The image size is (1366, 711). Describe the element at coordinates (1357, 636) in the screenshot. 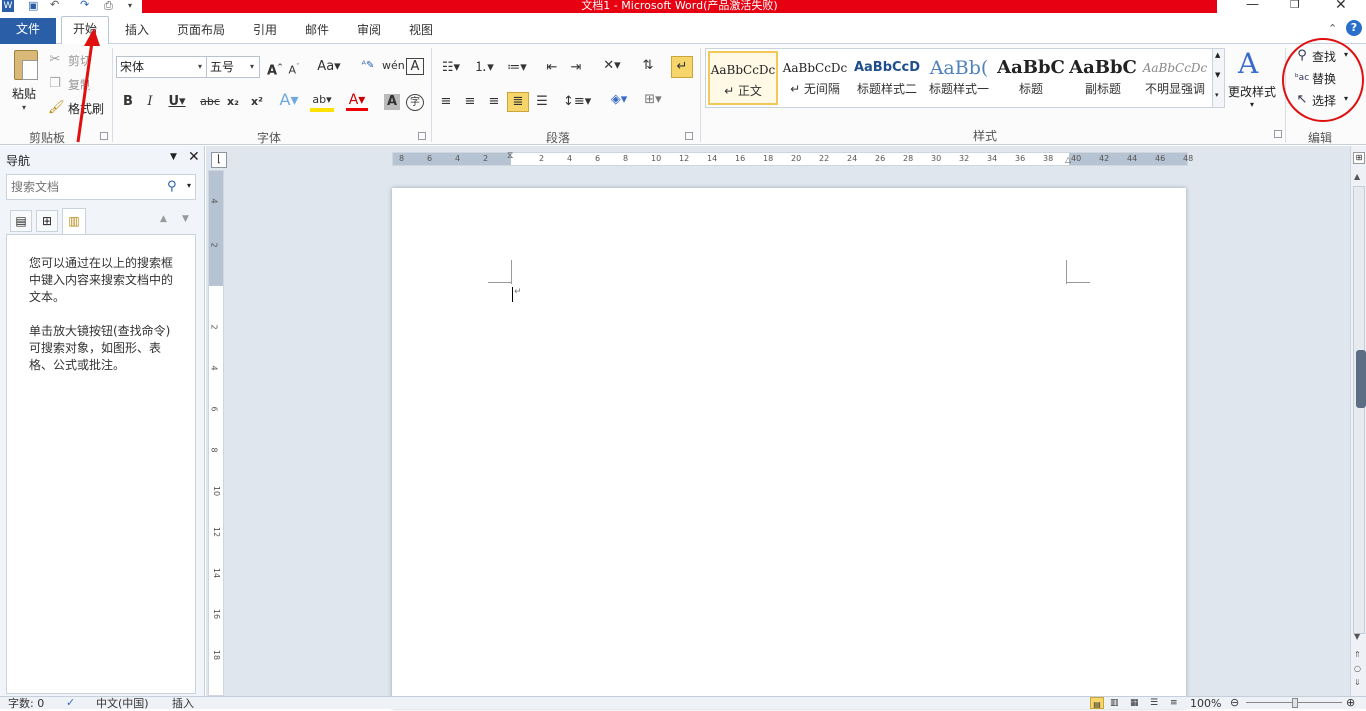

I see `scroll-down-icon: ▼` at that location.